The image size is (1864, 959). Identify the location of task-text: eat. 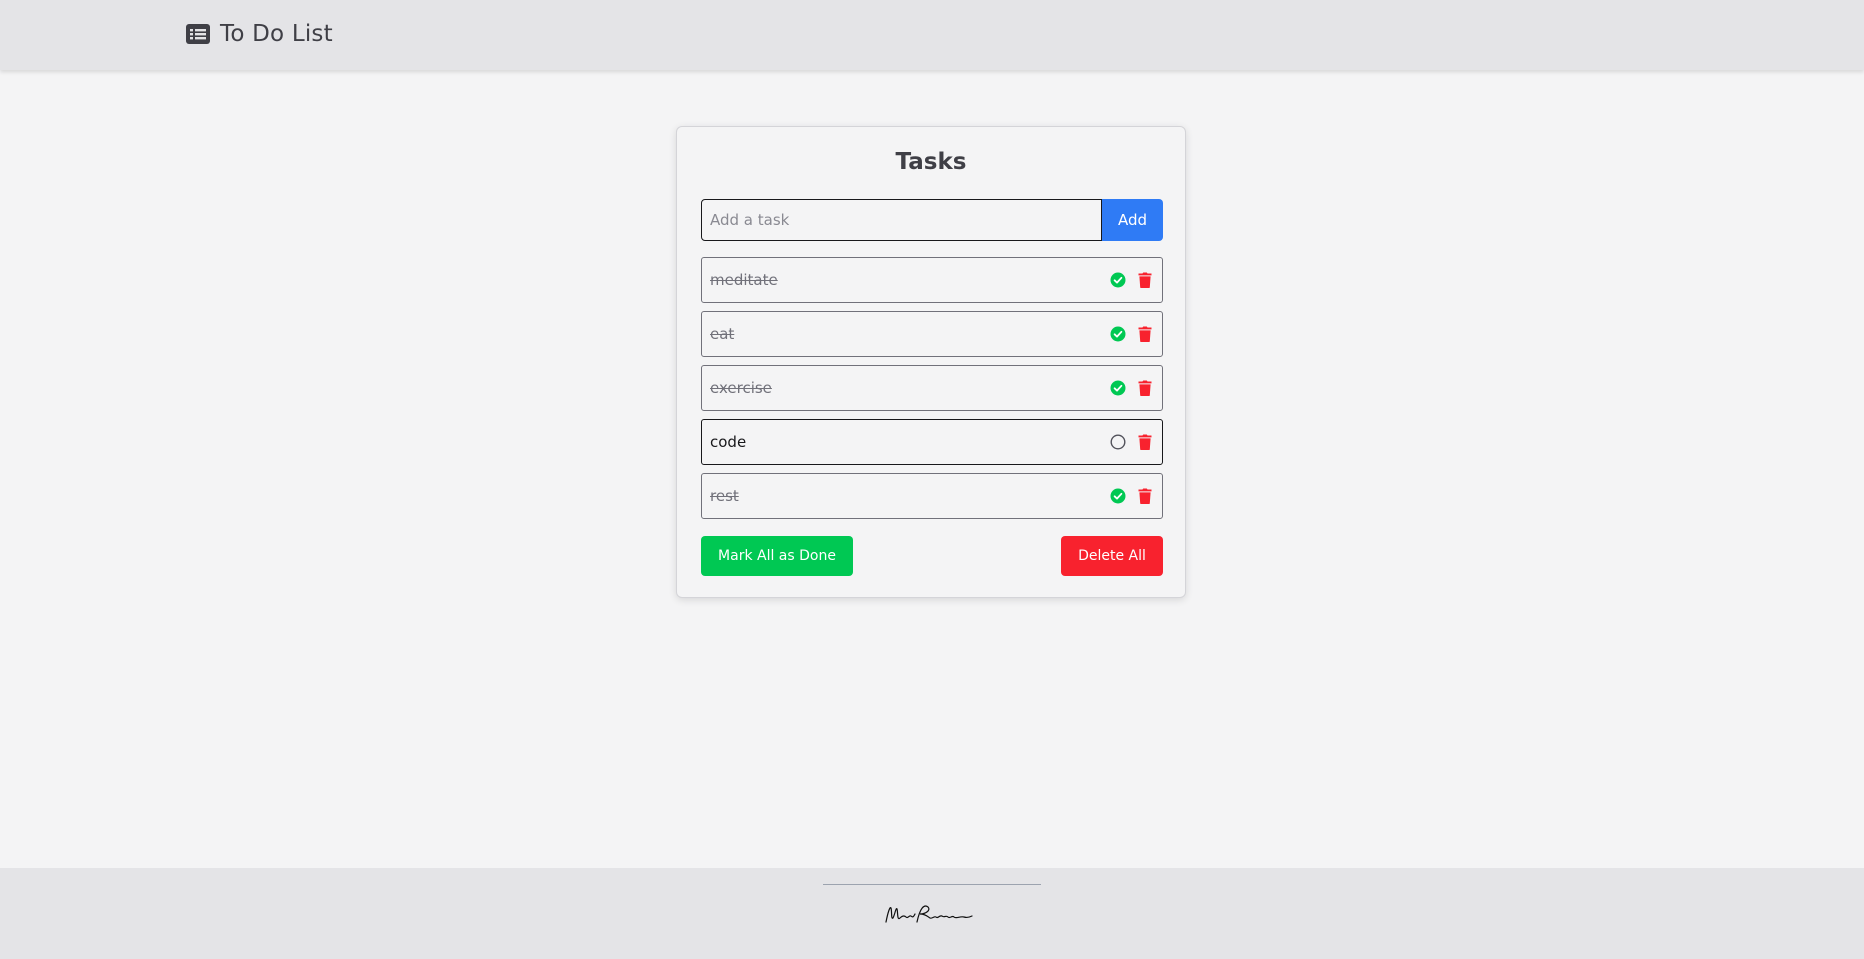
(722, 334).